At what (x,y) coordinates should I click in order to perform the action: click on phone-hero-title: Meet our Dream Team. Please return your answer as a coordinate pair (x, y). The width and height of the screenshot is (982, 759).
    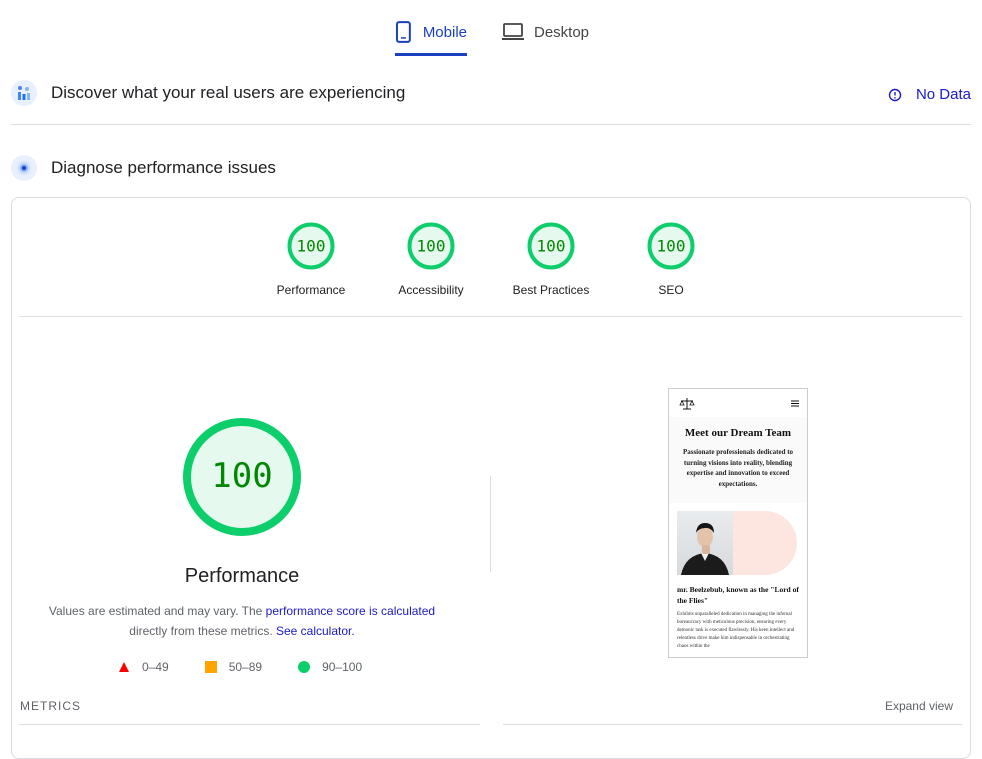
    Looking at the image, I should click on (738, 433).